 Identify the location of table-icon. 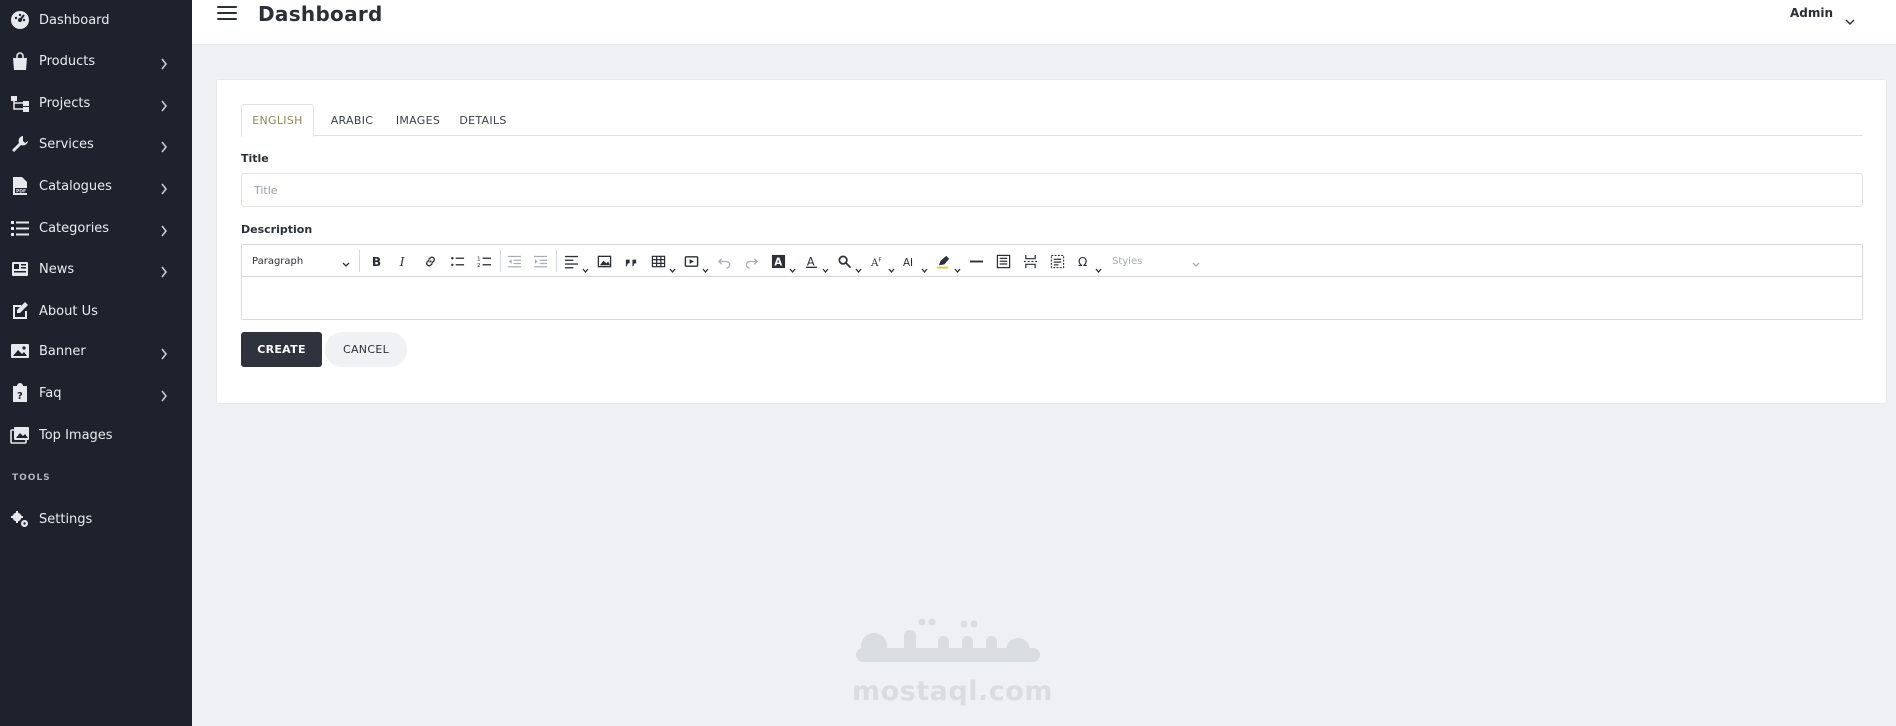
(658, 261).